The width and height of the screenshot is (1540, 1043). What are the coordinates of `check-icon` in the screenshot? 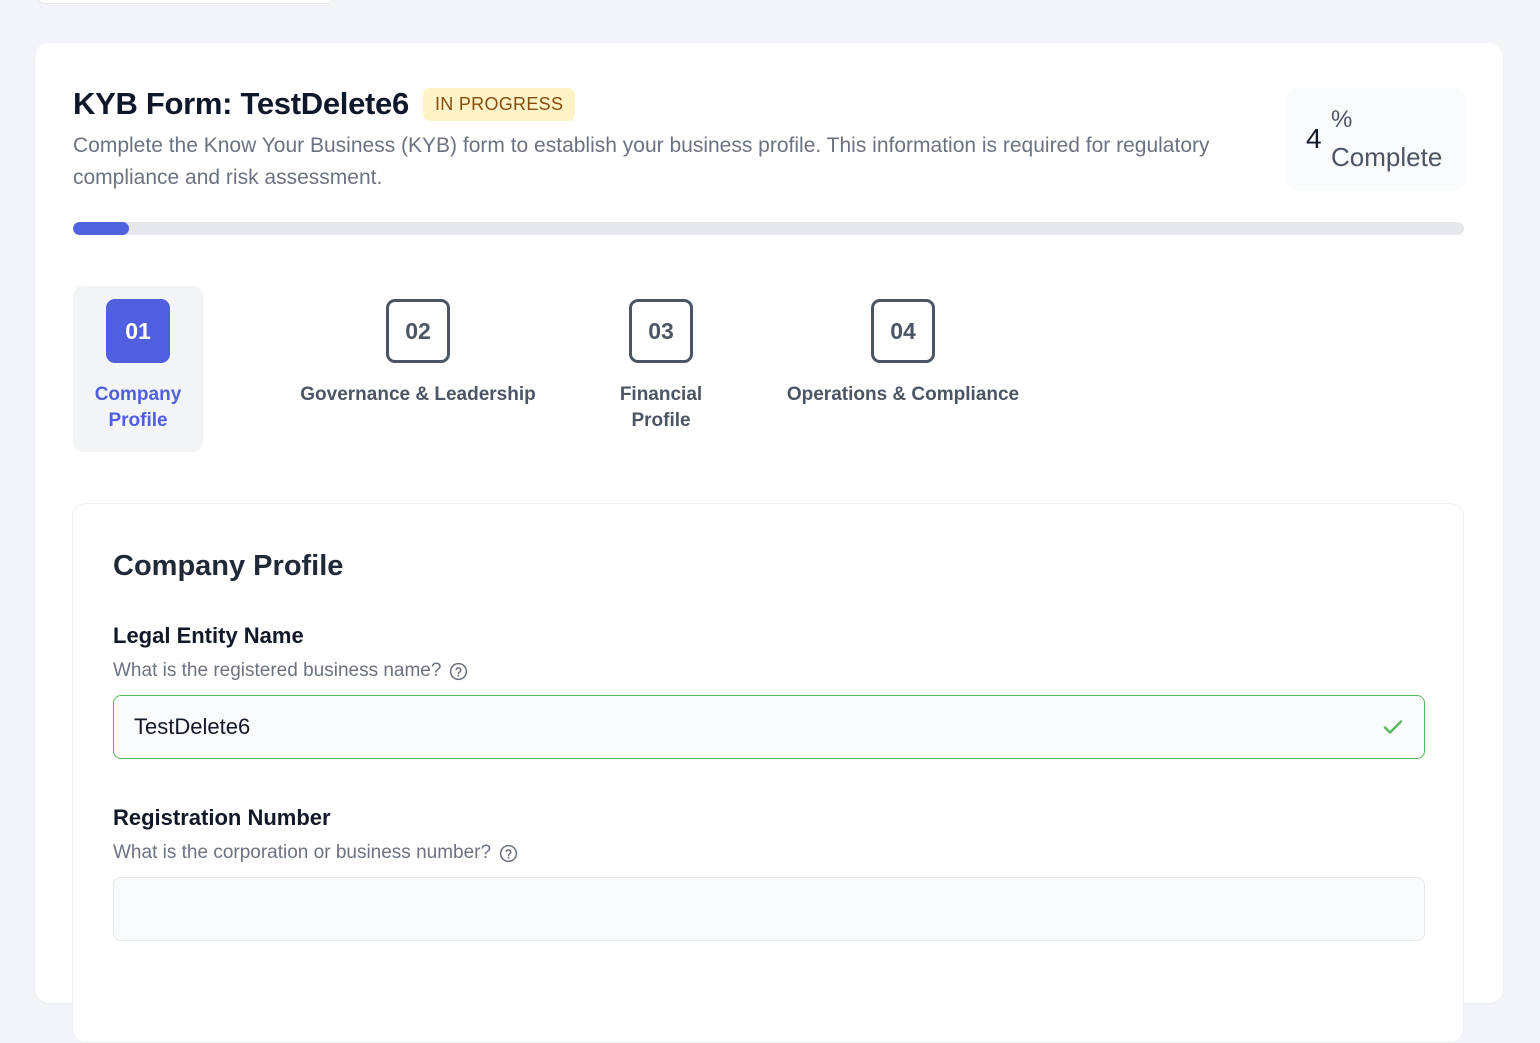 It's located at (1393, 727).